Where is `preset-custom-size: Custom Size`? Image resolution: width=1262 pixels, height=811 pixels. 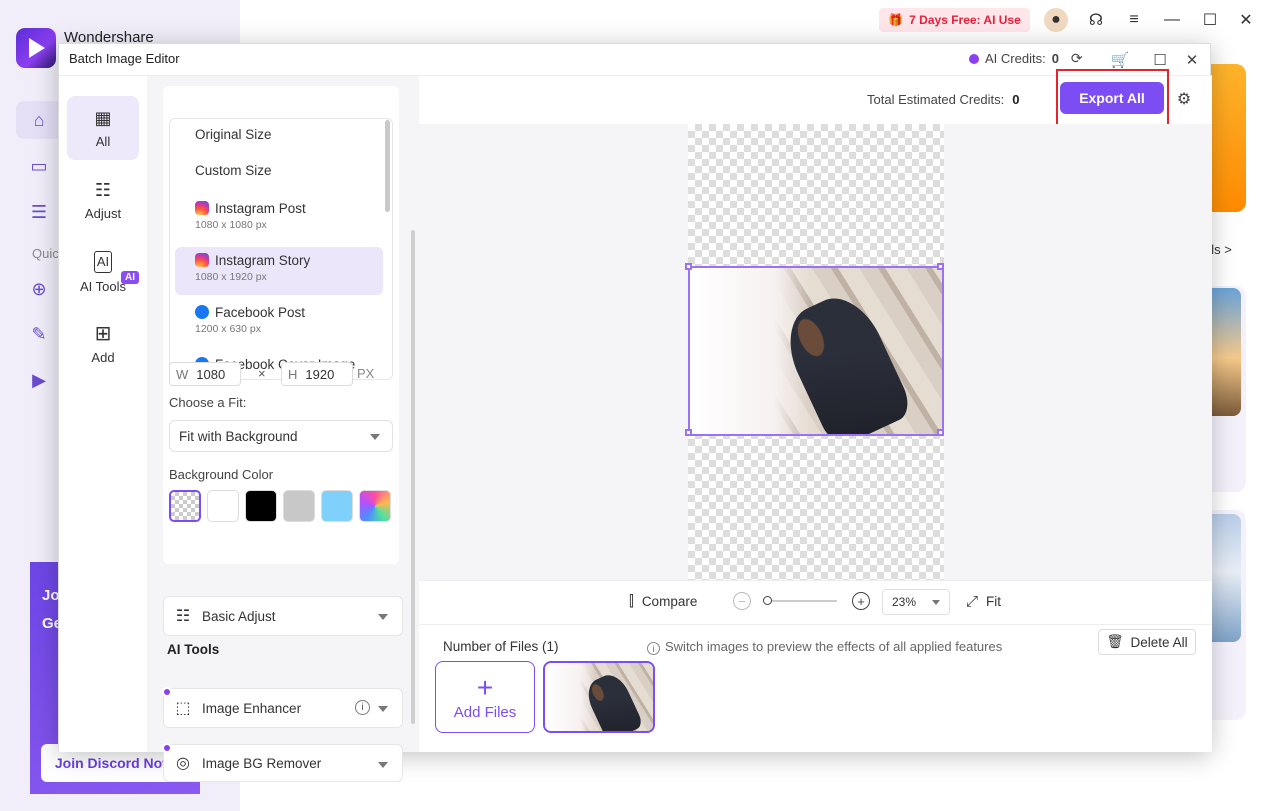
preset-custom-size: Custom Size is located at coordinates (279, 174).